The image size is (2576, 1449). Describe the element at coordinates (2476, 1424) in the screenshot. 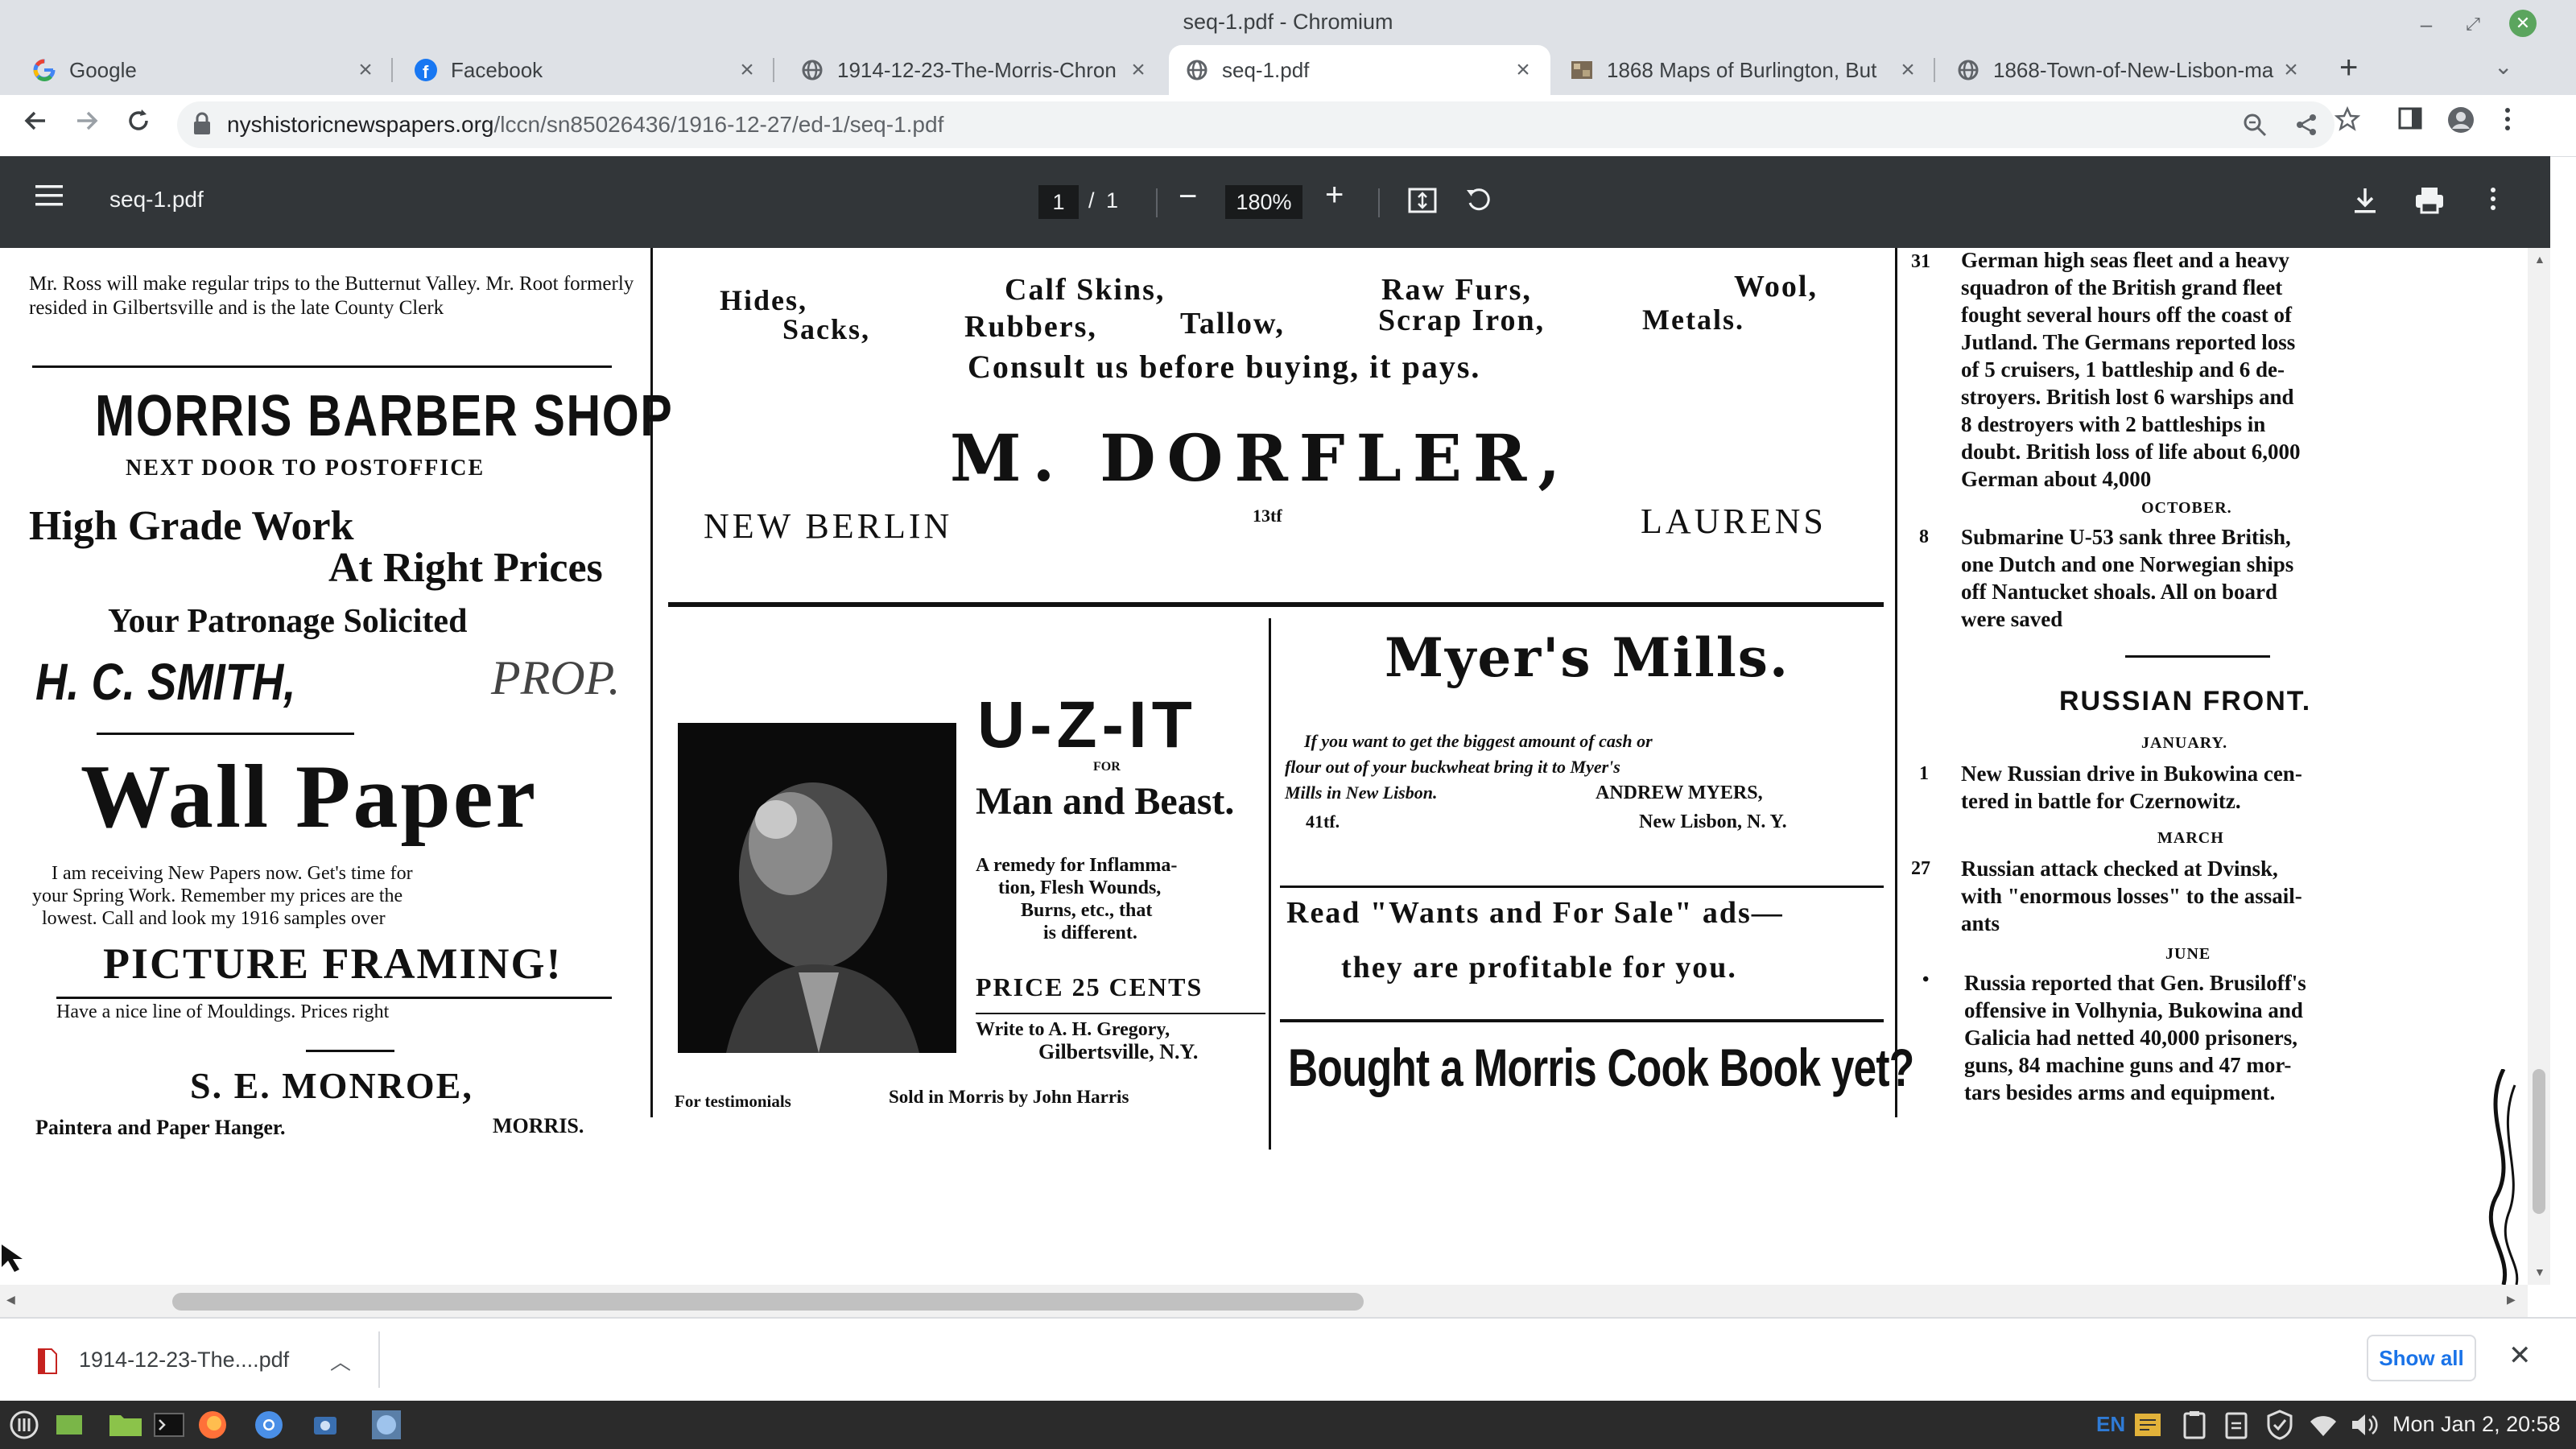

I see `taskbar-clock: Mon Jan 2, 20:58` at that location.